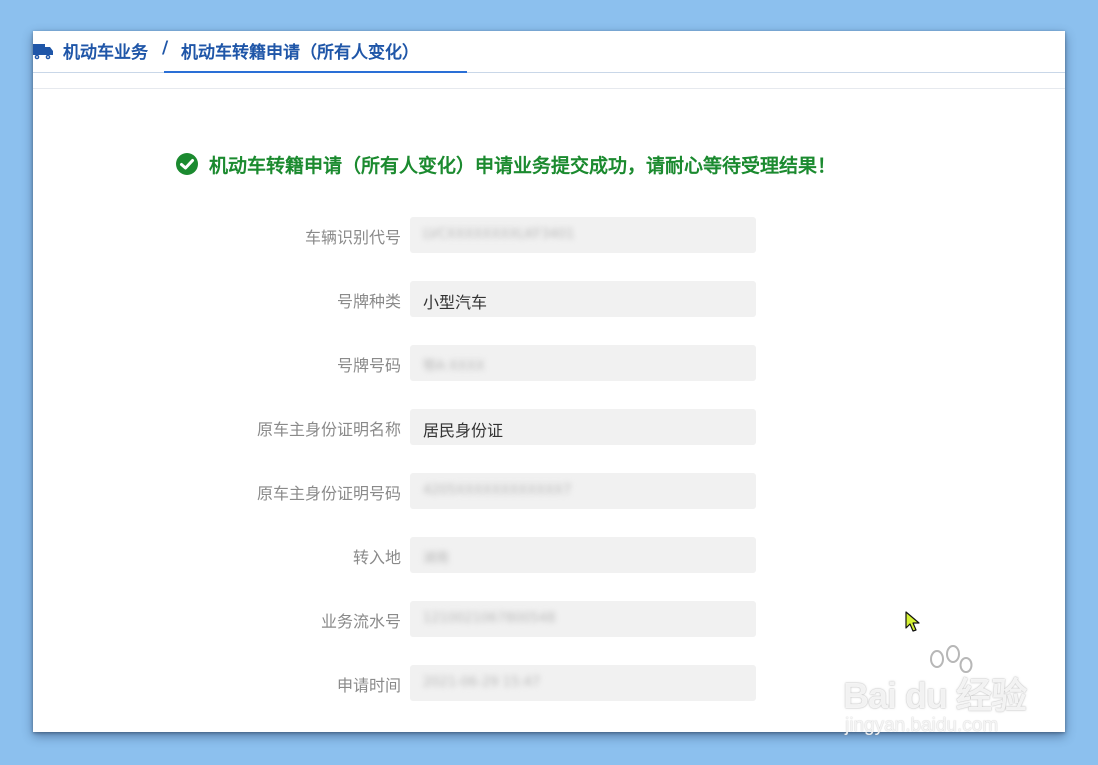 Image resolution: width=1098 pixels, height=765 pixels. Describe the element at coordinates (300, 50) in the screenshot. I see `breadcrumb-current: 机动车转籍申请（所有人变化）` at that location.